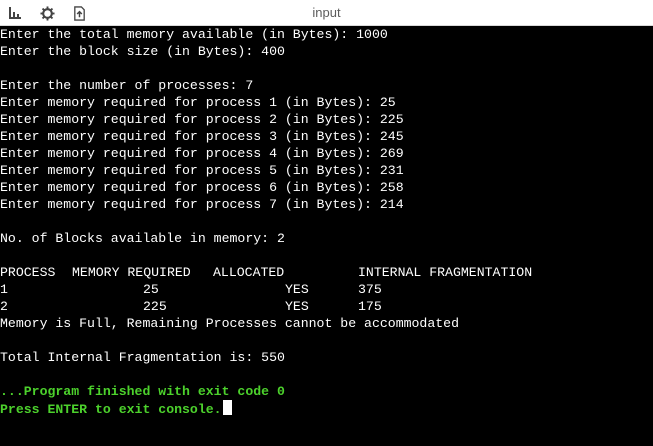 This screenshot has height=446, width=653. What do you see at coordinates (155, 306) in the screenshot?
I see `table-cell: 225` at bounding box center [155, 306].